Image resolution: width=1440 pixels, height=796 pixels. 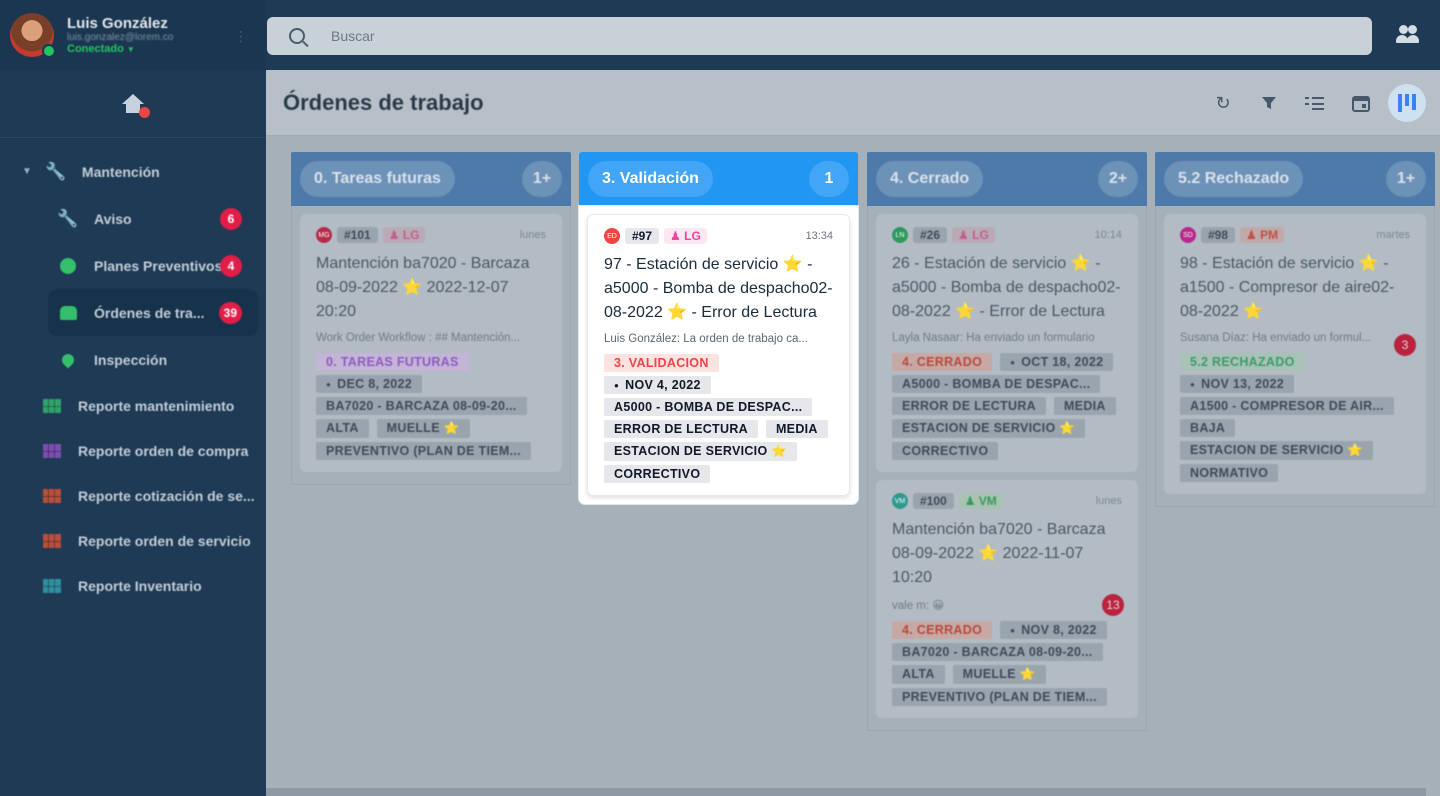 What do you see at coordinates (930, 179) in the screenshot?
I see `column-title: 4. Cerrado` at bounding box center [930, 179].